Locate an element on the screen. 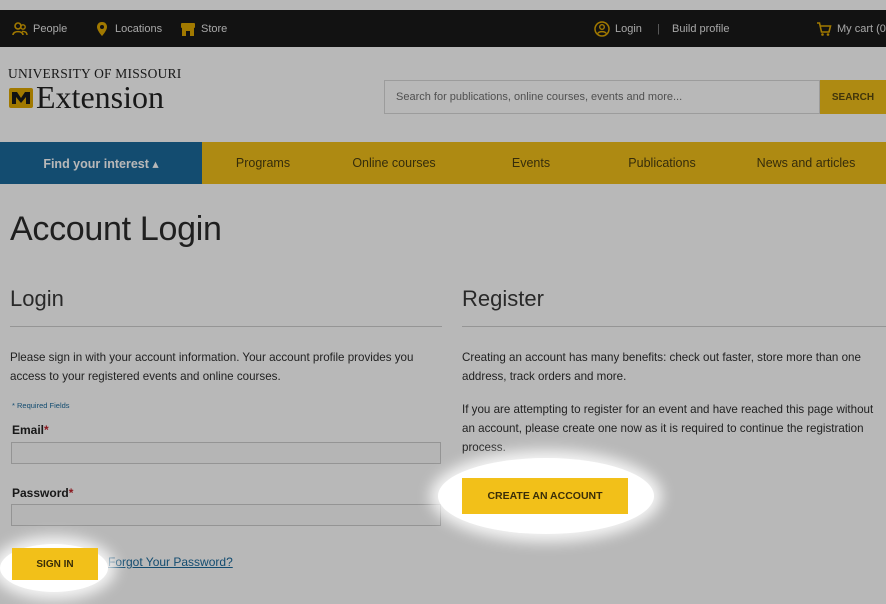 Image resolution: width=886 pixels, height=604 pixels. build-profile-link: Build profile is located at coordinates (700, 28).